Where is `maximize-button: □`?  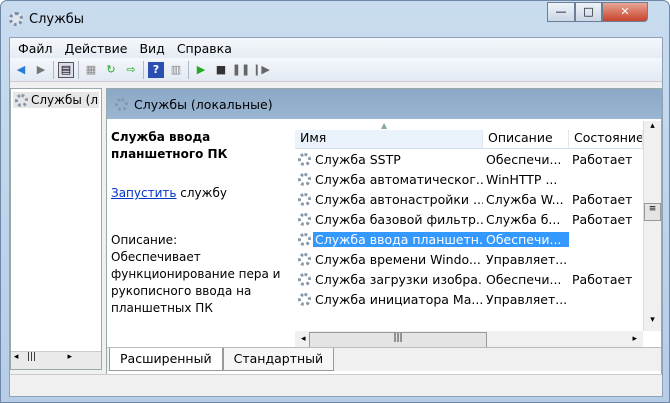
maximize-button: □ is located at coordinates (588, 12).